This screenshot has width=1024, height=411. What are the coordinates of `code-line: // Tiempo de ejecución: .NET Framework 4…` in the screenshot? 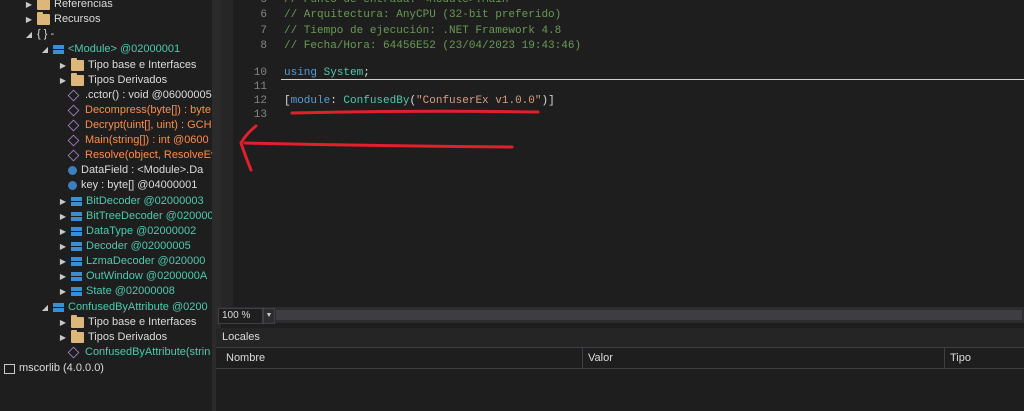 It's located at (422, 31).